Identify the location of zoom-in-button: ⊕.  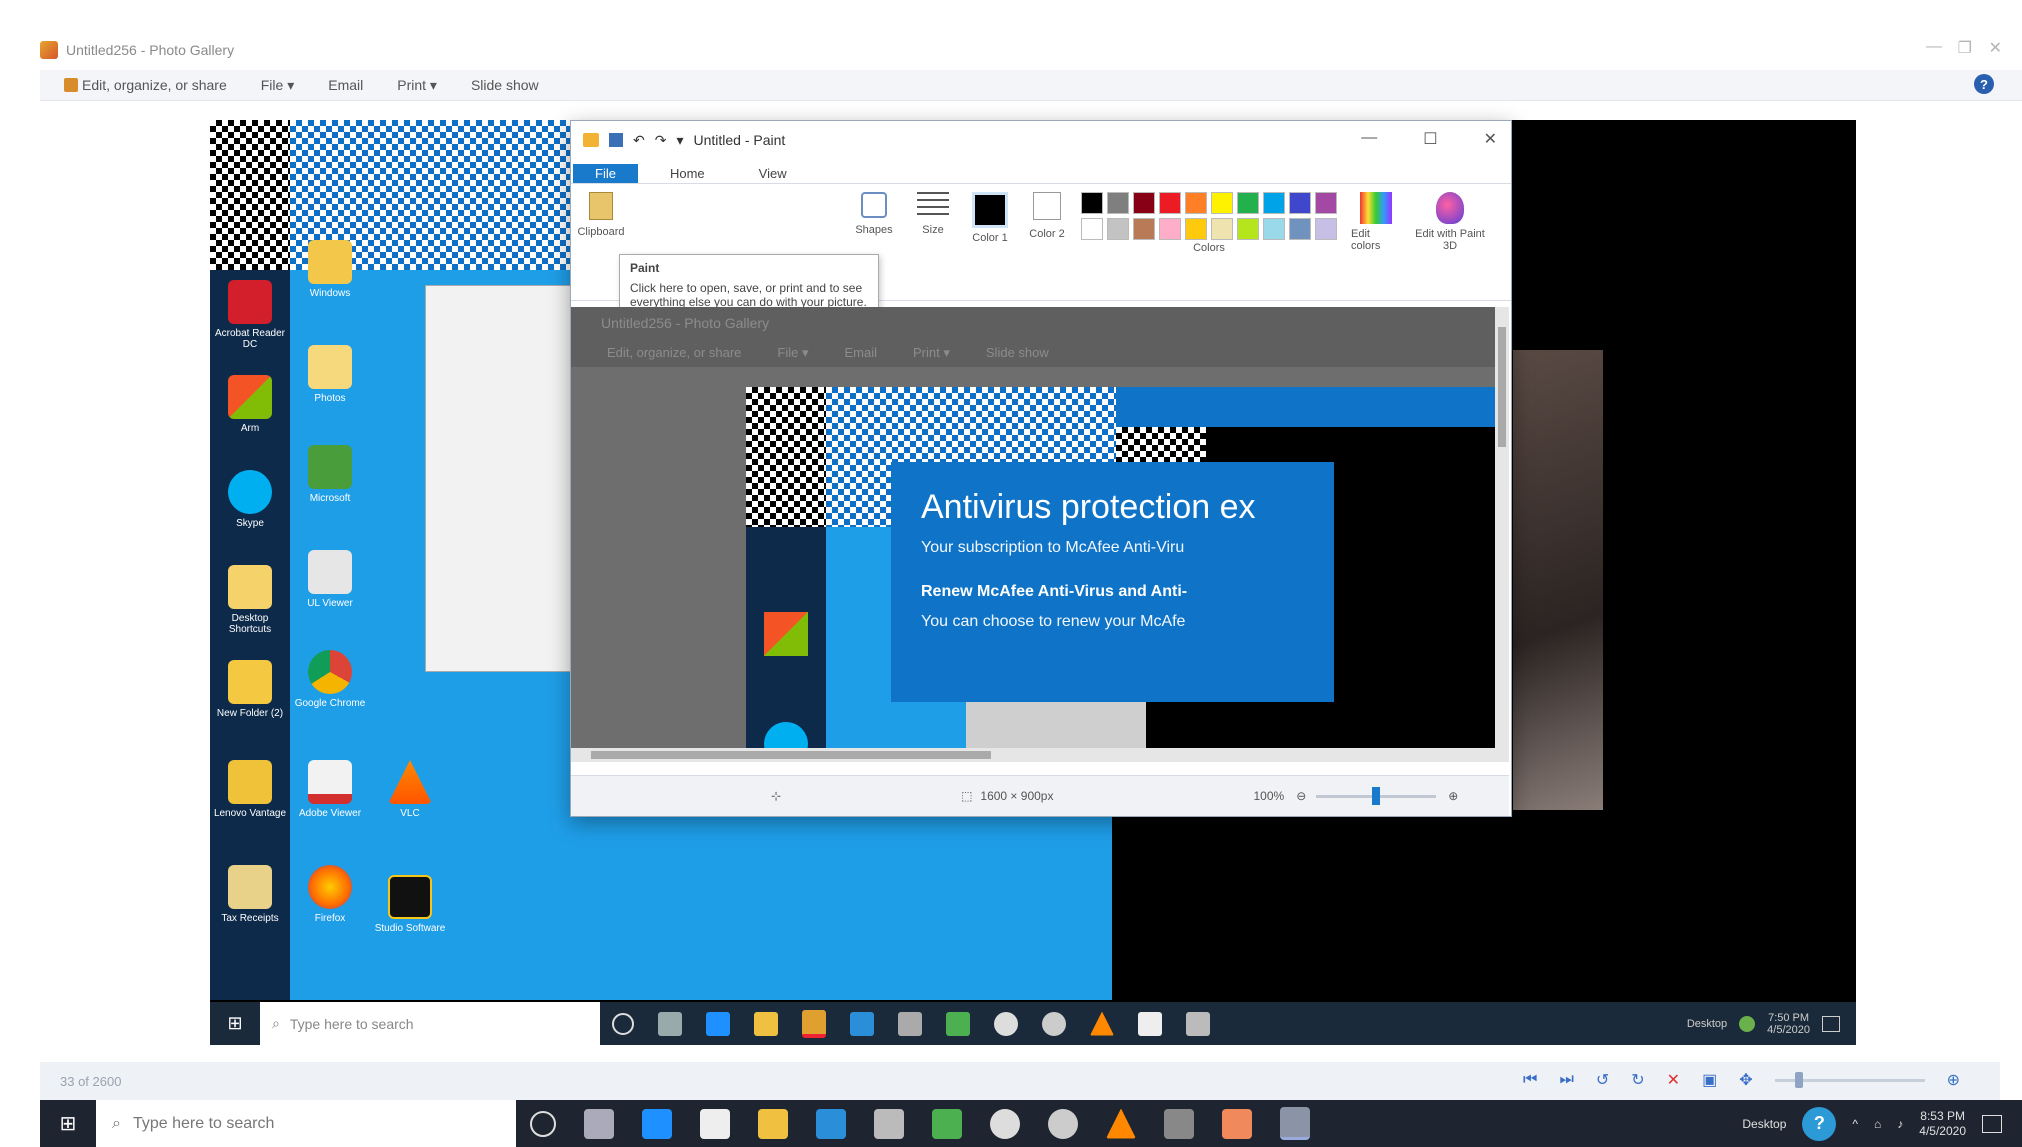
(1453, 796).